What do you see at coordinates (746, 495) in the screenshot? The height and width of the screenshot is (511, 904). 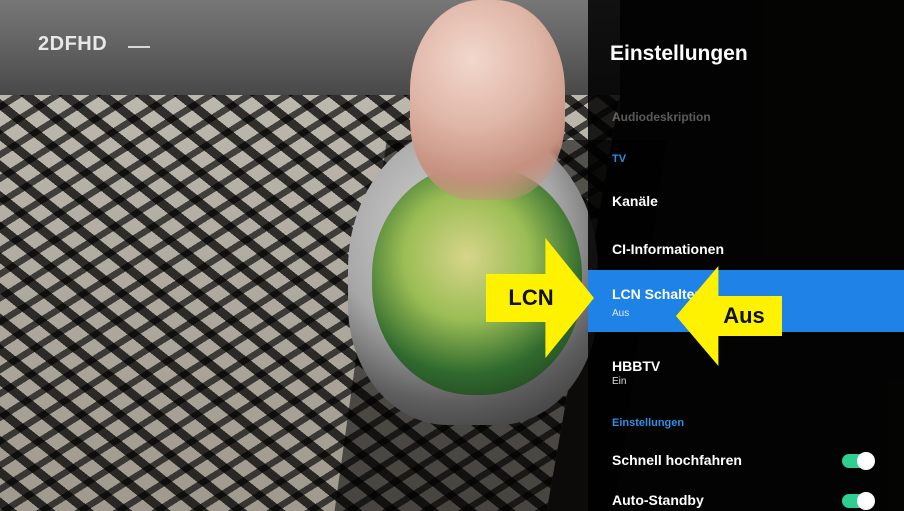 I see `settings-item-auto-standby: Auto-Standby` at bounding box center [746, 495].